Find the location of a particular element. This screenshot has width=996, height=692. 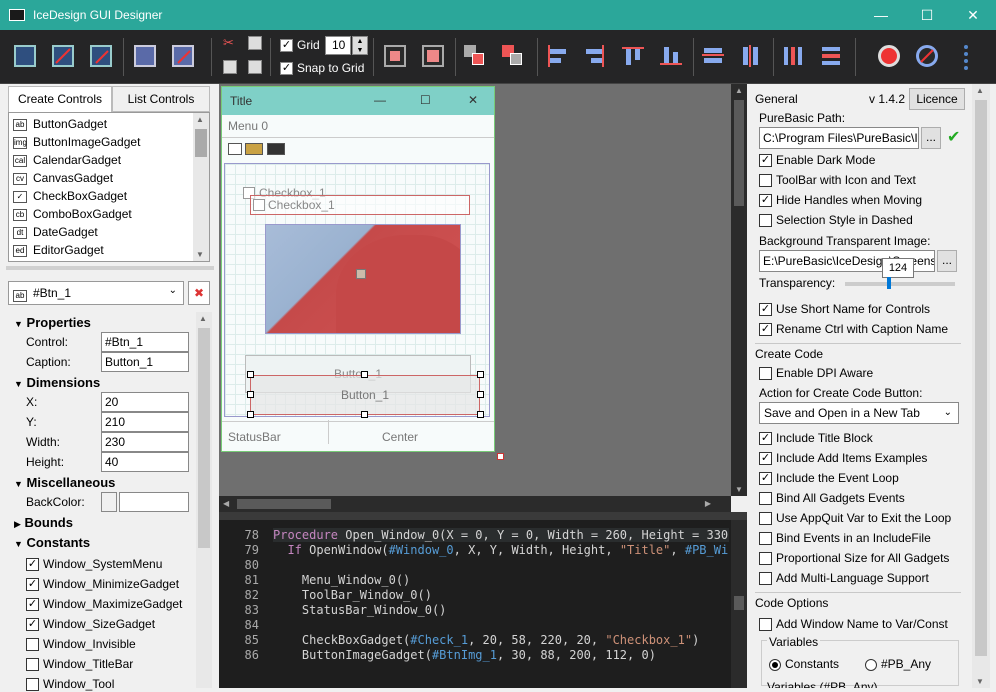

option-row: Use AppQuit Var to Exit the Loop is located at coordinates (855, 518).